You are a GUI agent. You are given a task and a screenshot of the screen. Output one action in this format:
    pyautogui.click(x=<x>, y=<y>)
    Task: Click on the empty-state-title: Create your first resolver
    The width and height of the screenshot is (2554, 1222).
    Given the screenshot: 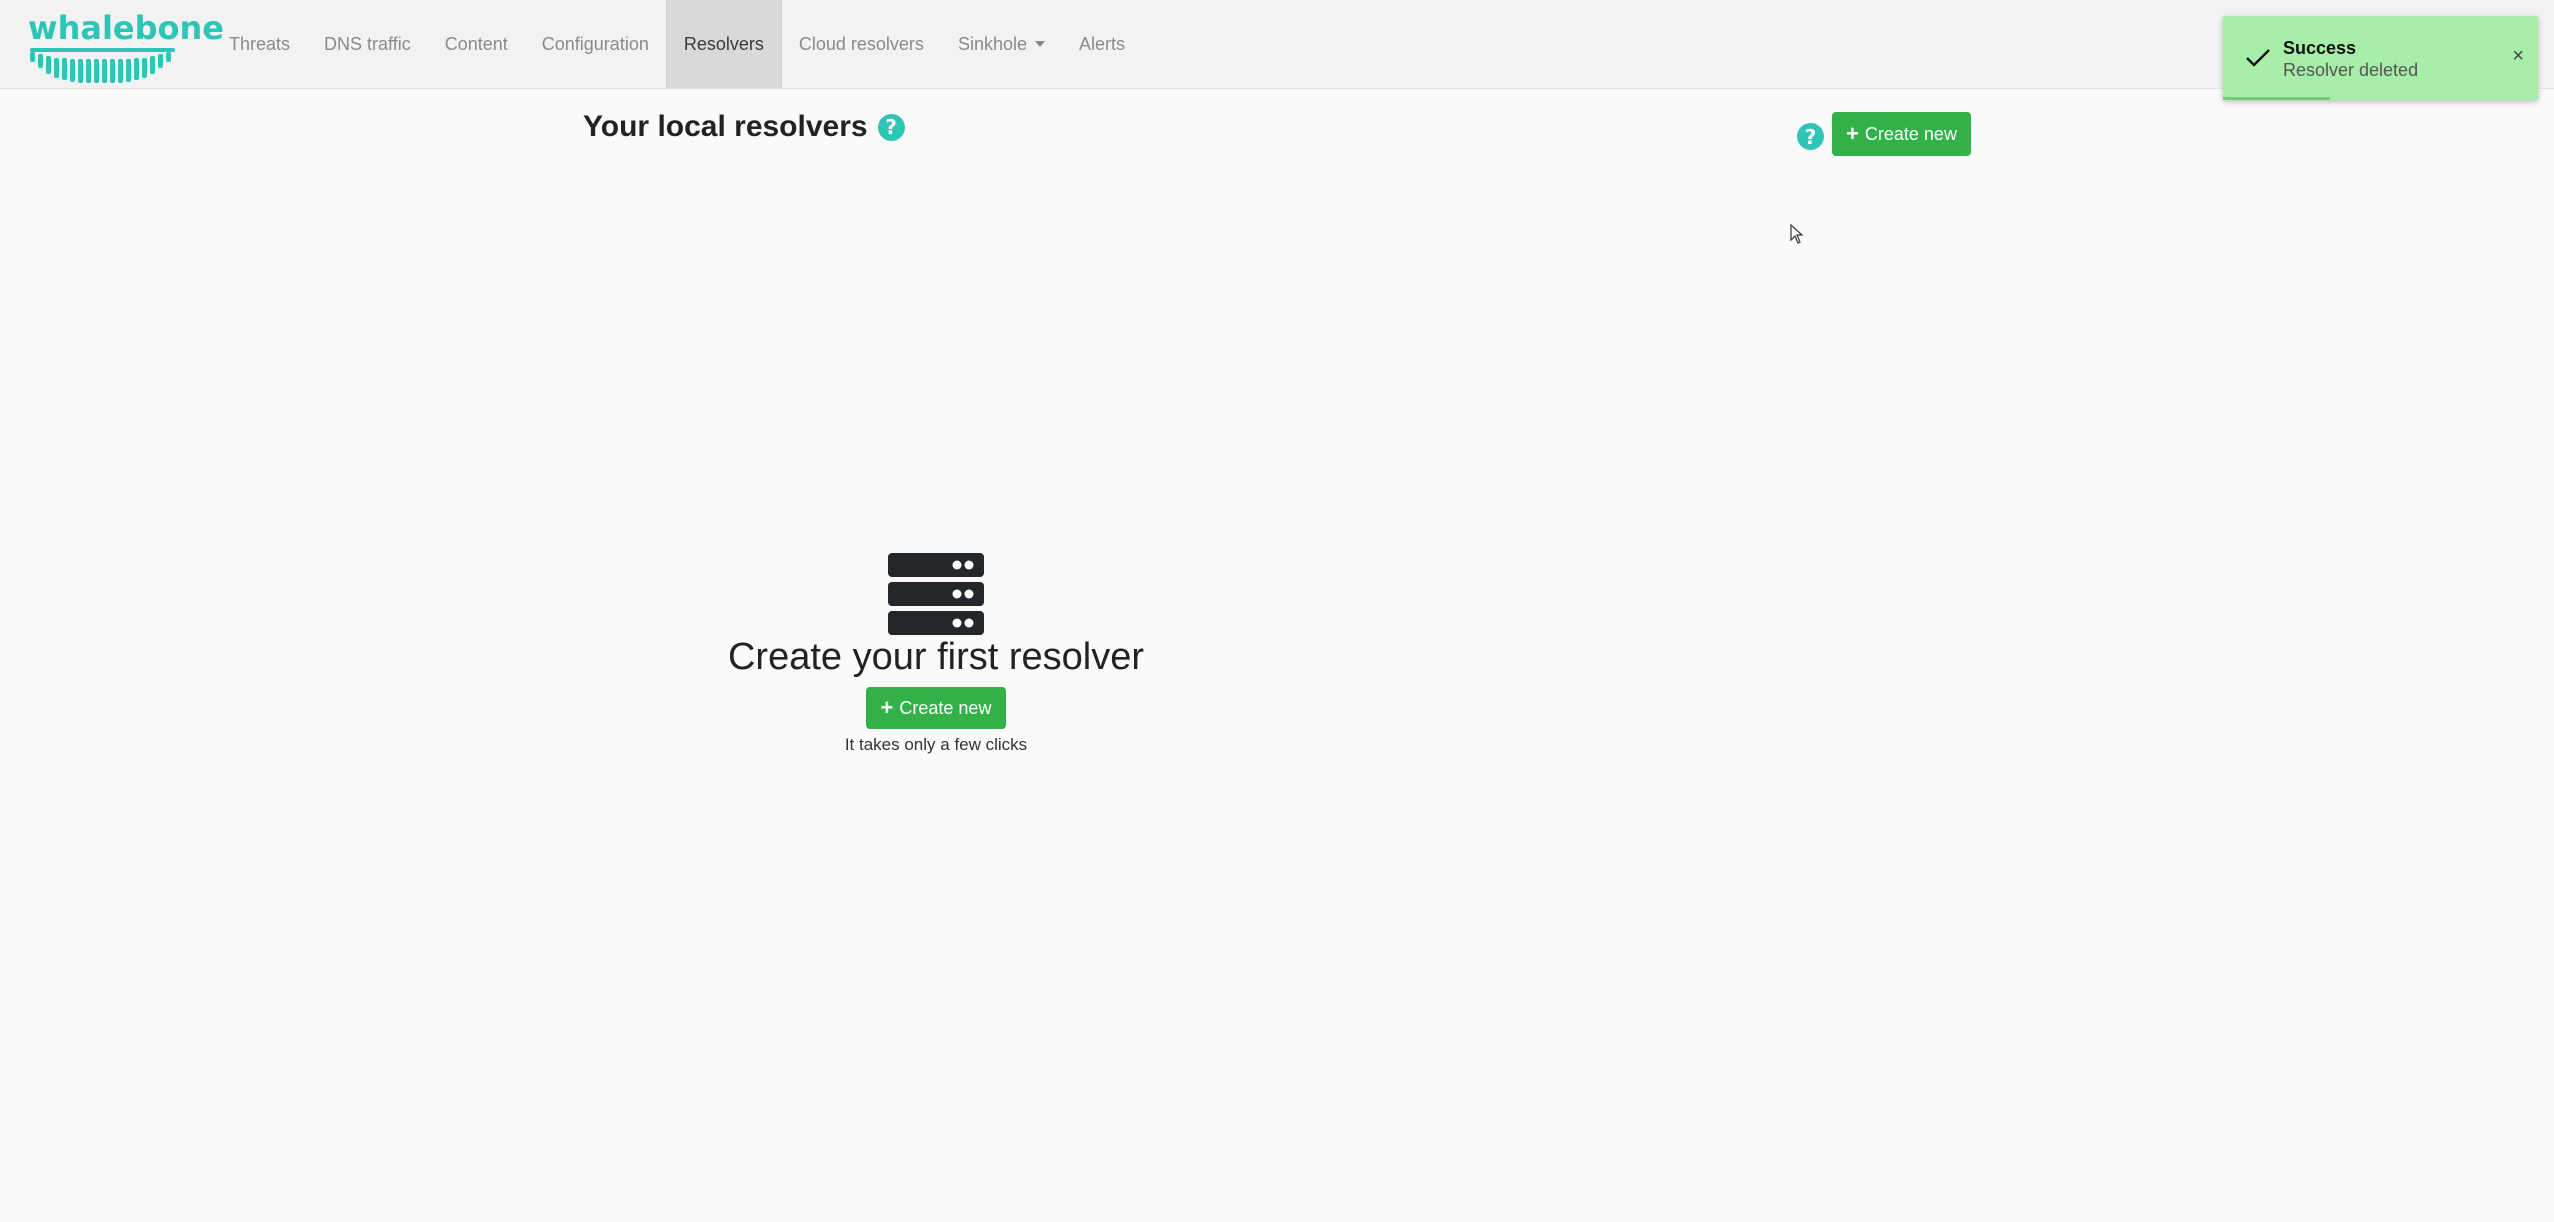 What is the action you would take?
    pyautogui.click(x=935, y=657)
    